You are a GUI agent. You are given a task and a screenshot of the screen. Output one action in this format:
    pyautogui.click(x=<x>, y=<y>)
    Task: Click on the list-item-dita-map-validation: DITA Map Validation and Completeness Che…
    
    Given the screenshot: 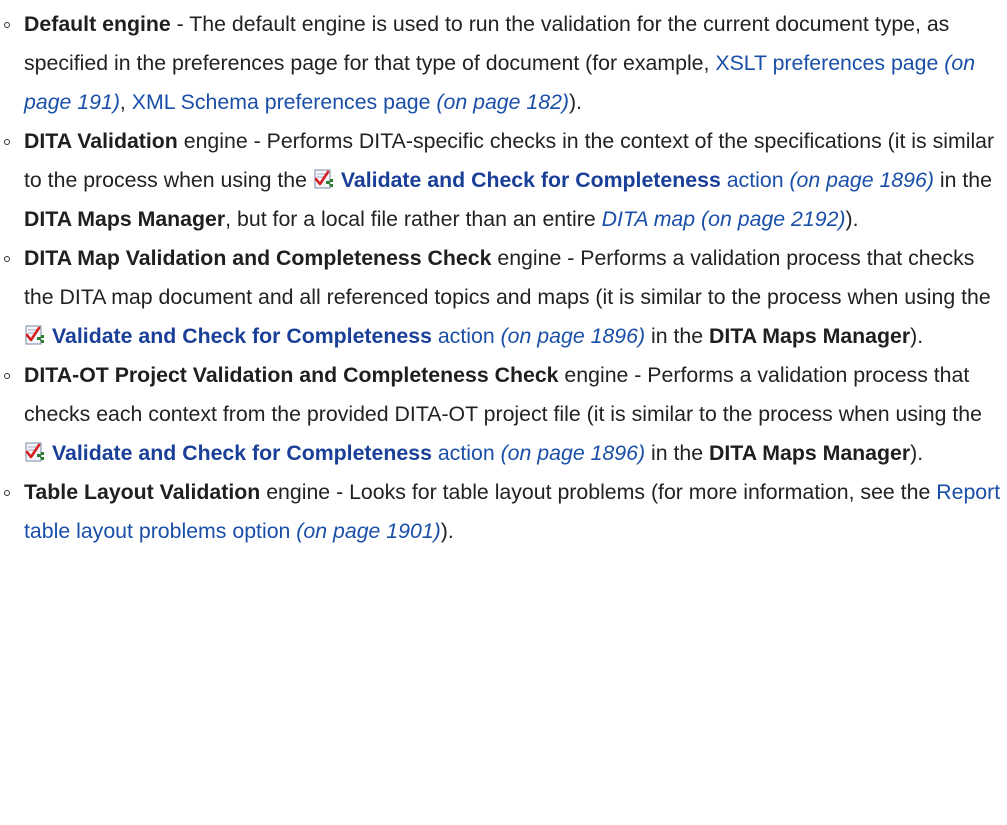 What is the action you would take?
    pyautogui.click(x=503, y=297)
    